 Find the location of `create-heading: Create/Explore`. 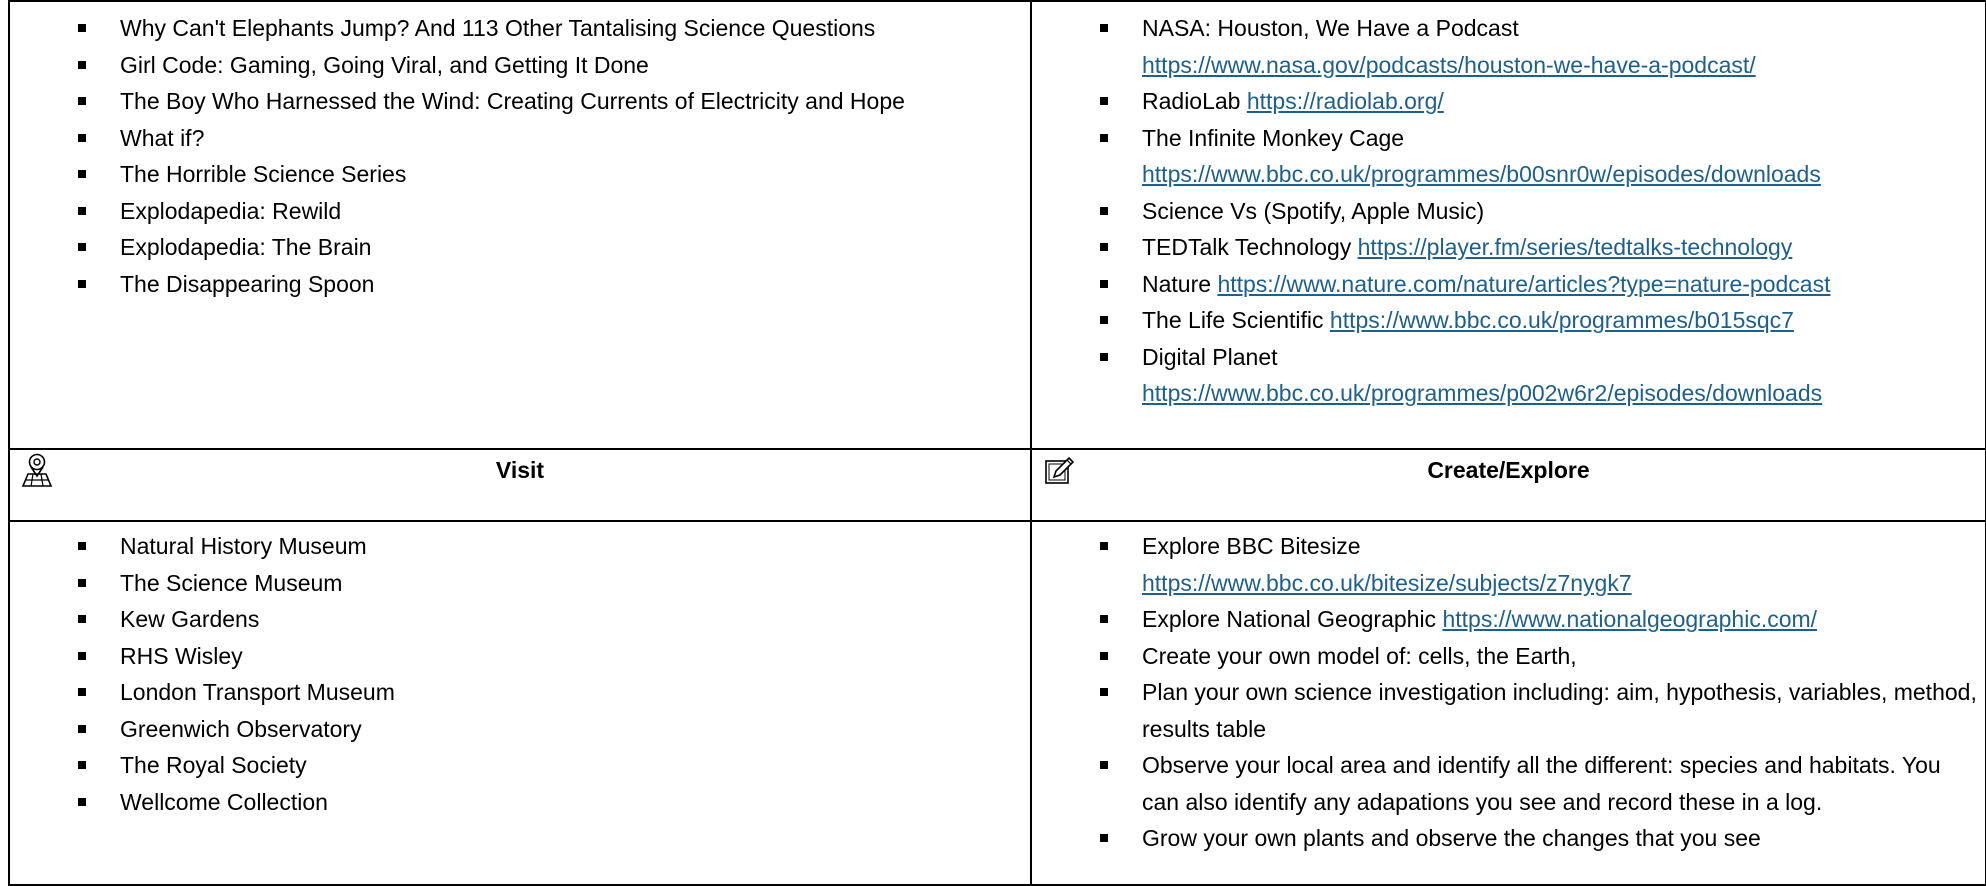

create-heading: Create/Explore is located at coordinates (1508, 470).